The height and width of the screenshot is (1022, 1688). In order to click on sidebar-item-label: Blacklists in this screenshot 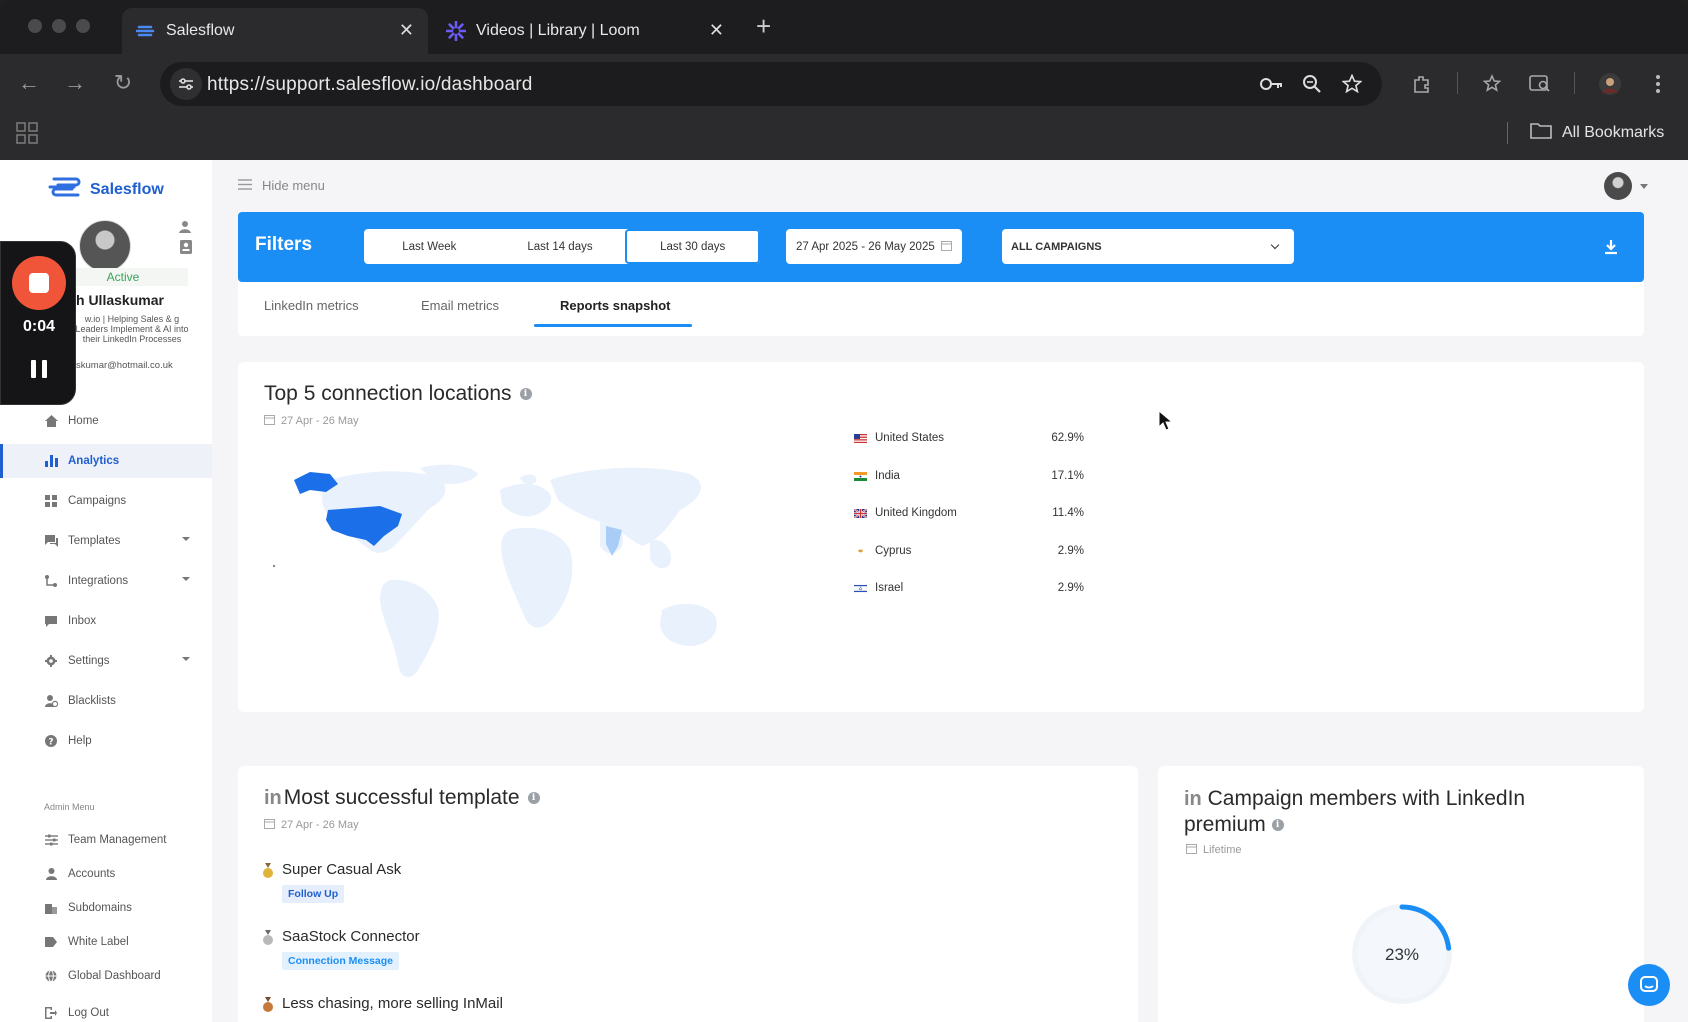, I will do `click(92, 701)`.